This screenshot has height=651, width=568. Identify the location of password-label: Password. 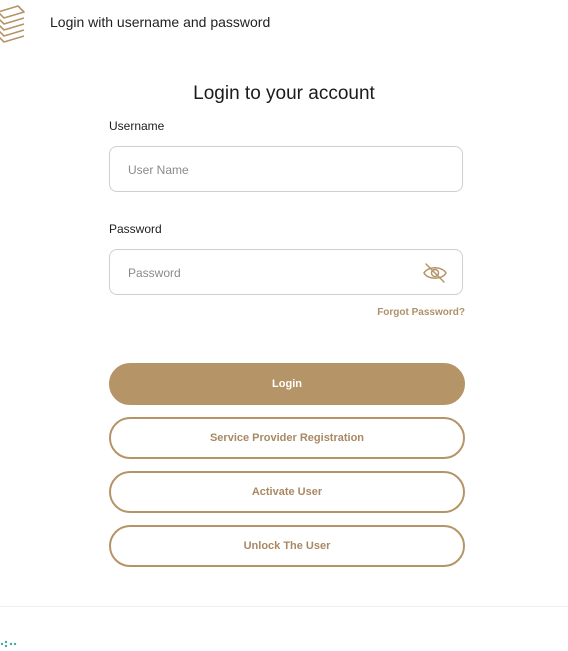
(135, 229).